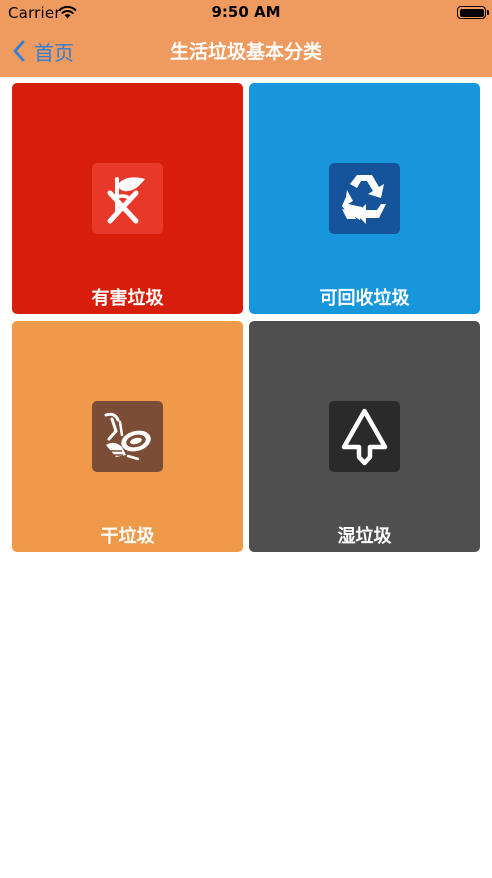  I want to click on clock: 9:50 AM, so click(246, 12).